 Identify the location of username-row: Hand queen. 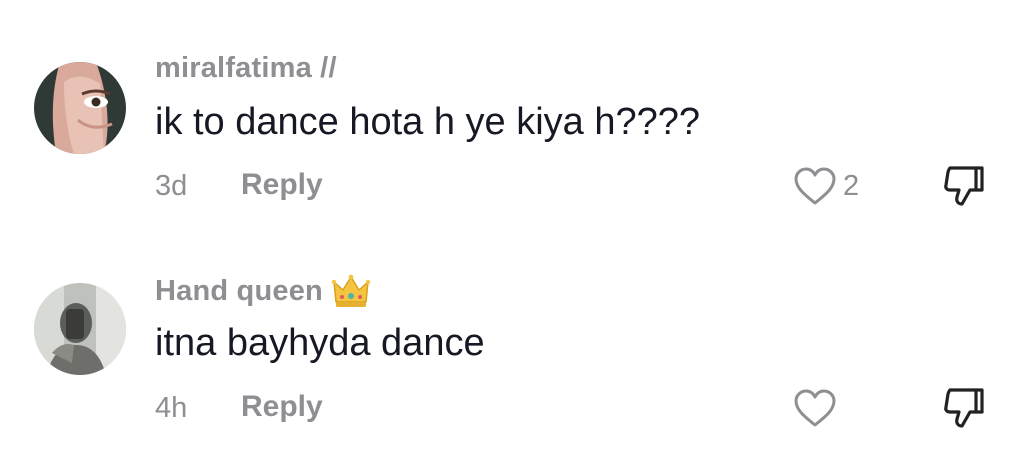
(263, 291).